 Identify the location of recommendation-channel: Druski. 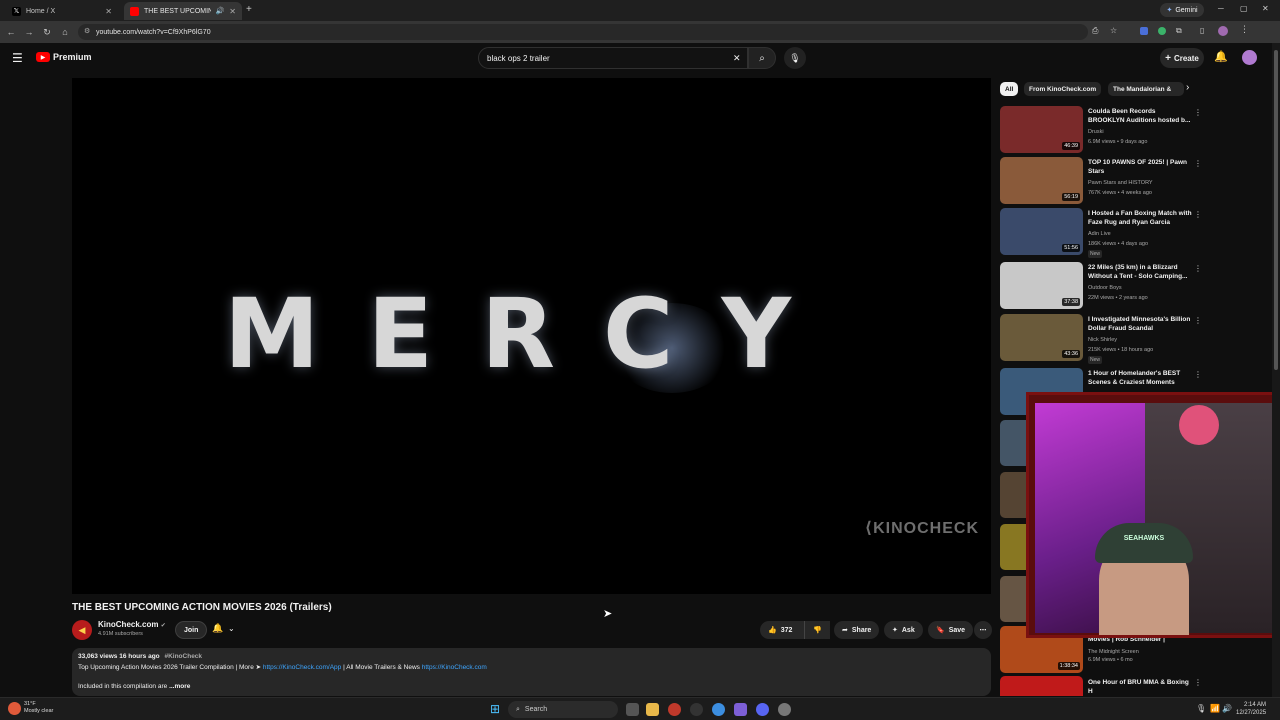
(1096, 132).